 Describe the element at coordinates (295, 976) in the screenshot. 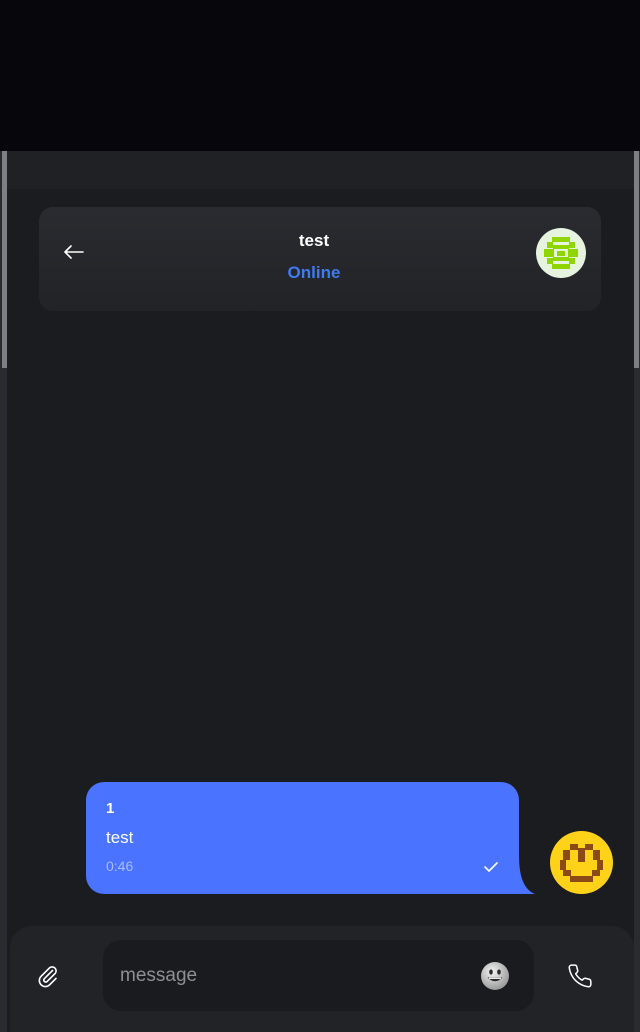

I see `message-input` at that location.